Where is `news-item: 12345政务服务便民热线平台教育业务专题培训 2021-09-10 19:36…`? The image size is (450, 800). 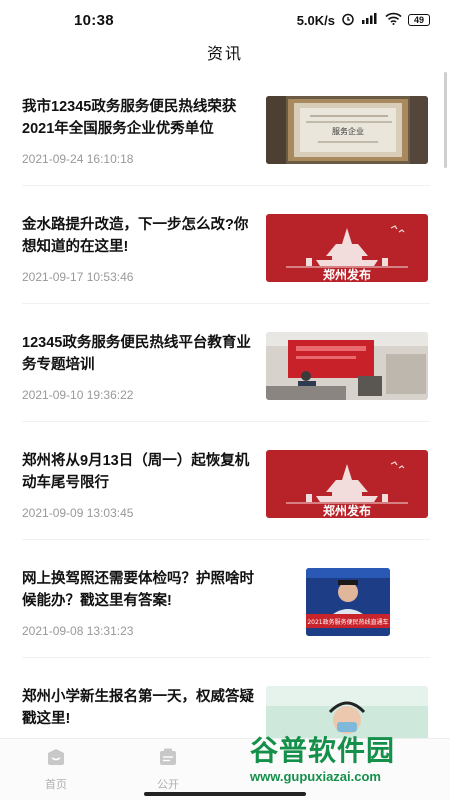 news-item: 12345政务服务便民热线平台教育业务专题培训 2021-09-10 19:36… is located at coordinates (226, 363).